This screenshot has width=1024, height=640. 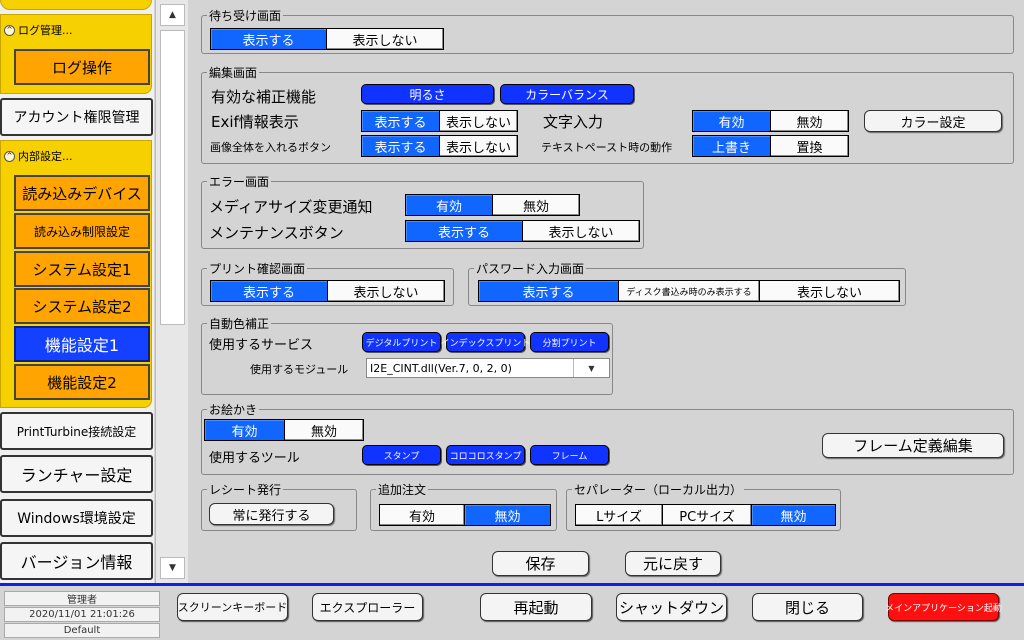 I want to click on scrollbar-thumb, so click(x=172, y=177).